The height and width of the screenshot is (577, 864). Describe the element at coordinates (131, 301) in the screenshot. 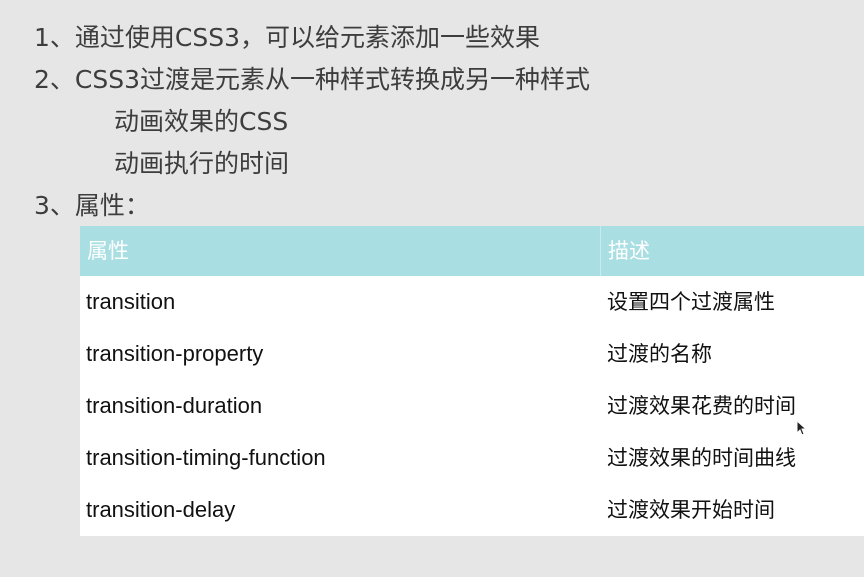

I see `table-cell-property: transition` at that location.